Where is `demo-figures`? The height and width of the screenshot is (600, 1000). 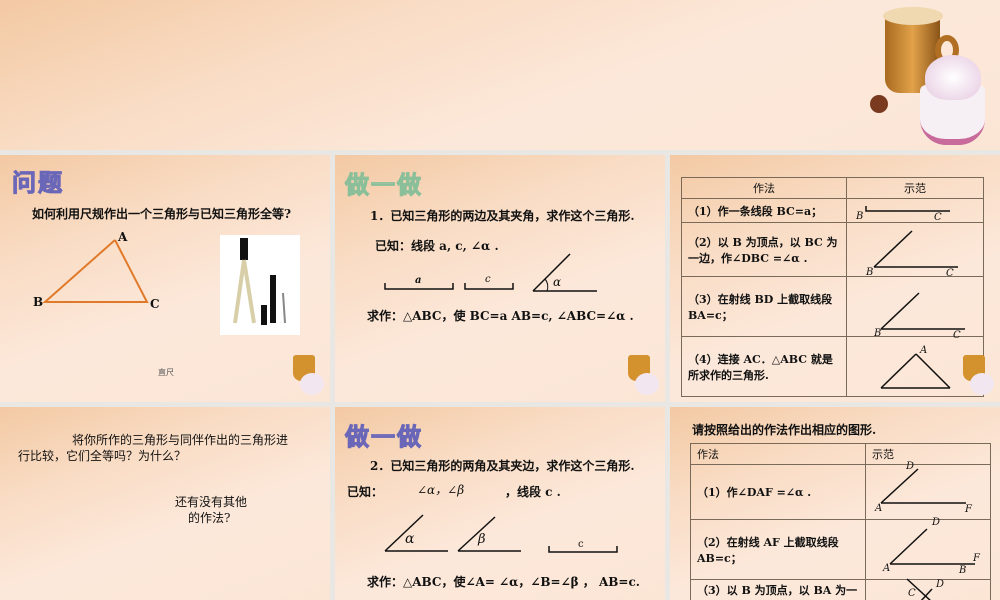
demo-figures is located at coordinates (927, 534).